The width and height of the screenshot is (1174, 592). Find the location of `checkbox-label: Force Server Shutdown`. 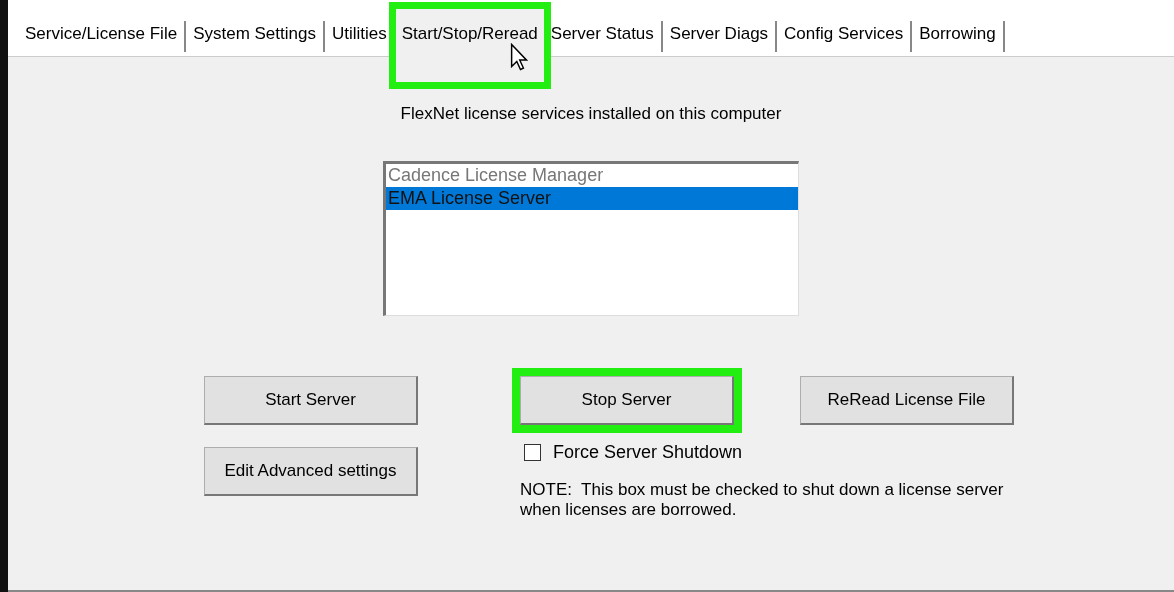

checkbox-label: Force Server Shutdown is located at coordinates (648, 452).